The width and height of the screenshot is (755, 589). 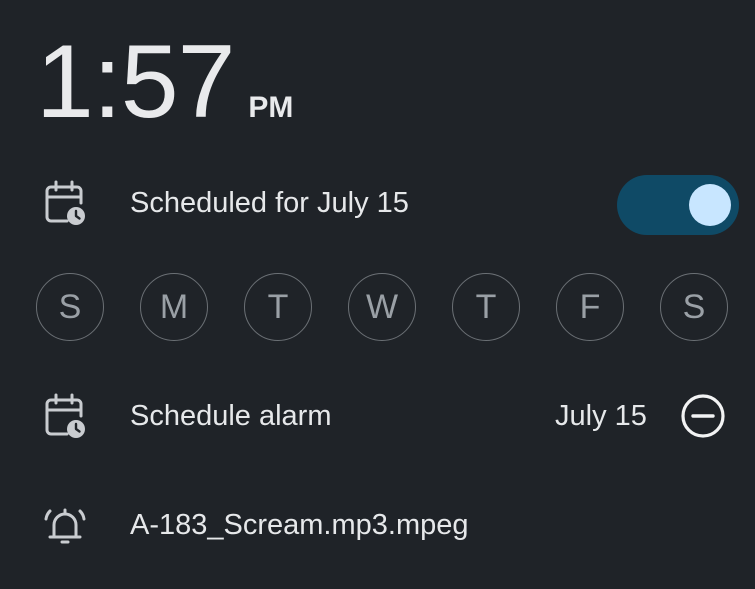 I want to click on day-sunday: S, so click(x=70, y=307).